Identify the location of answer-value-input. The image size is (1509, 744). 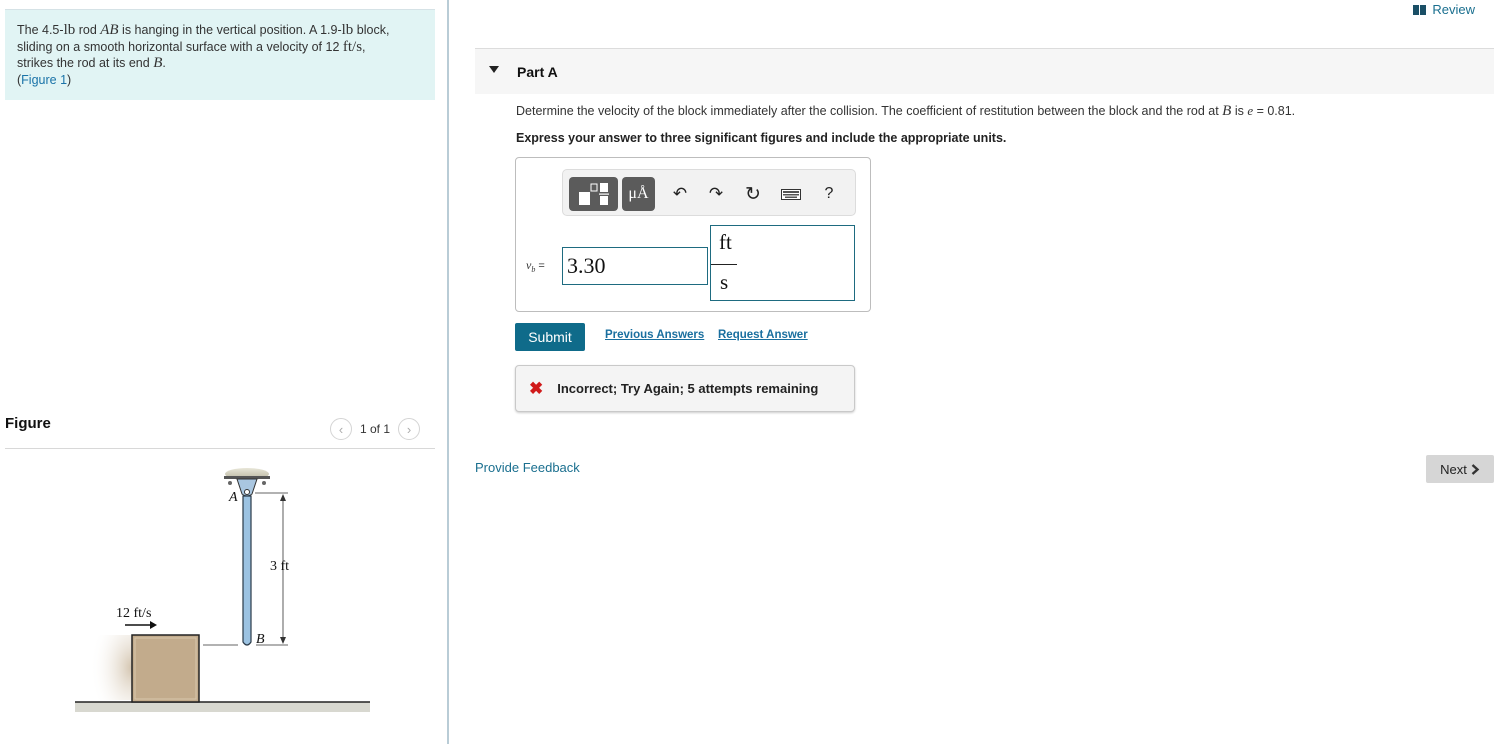
(635, 266).